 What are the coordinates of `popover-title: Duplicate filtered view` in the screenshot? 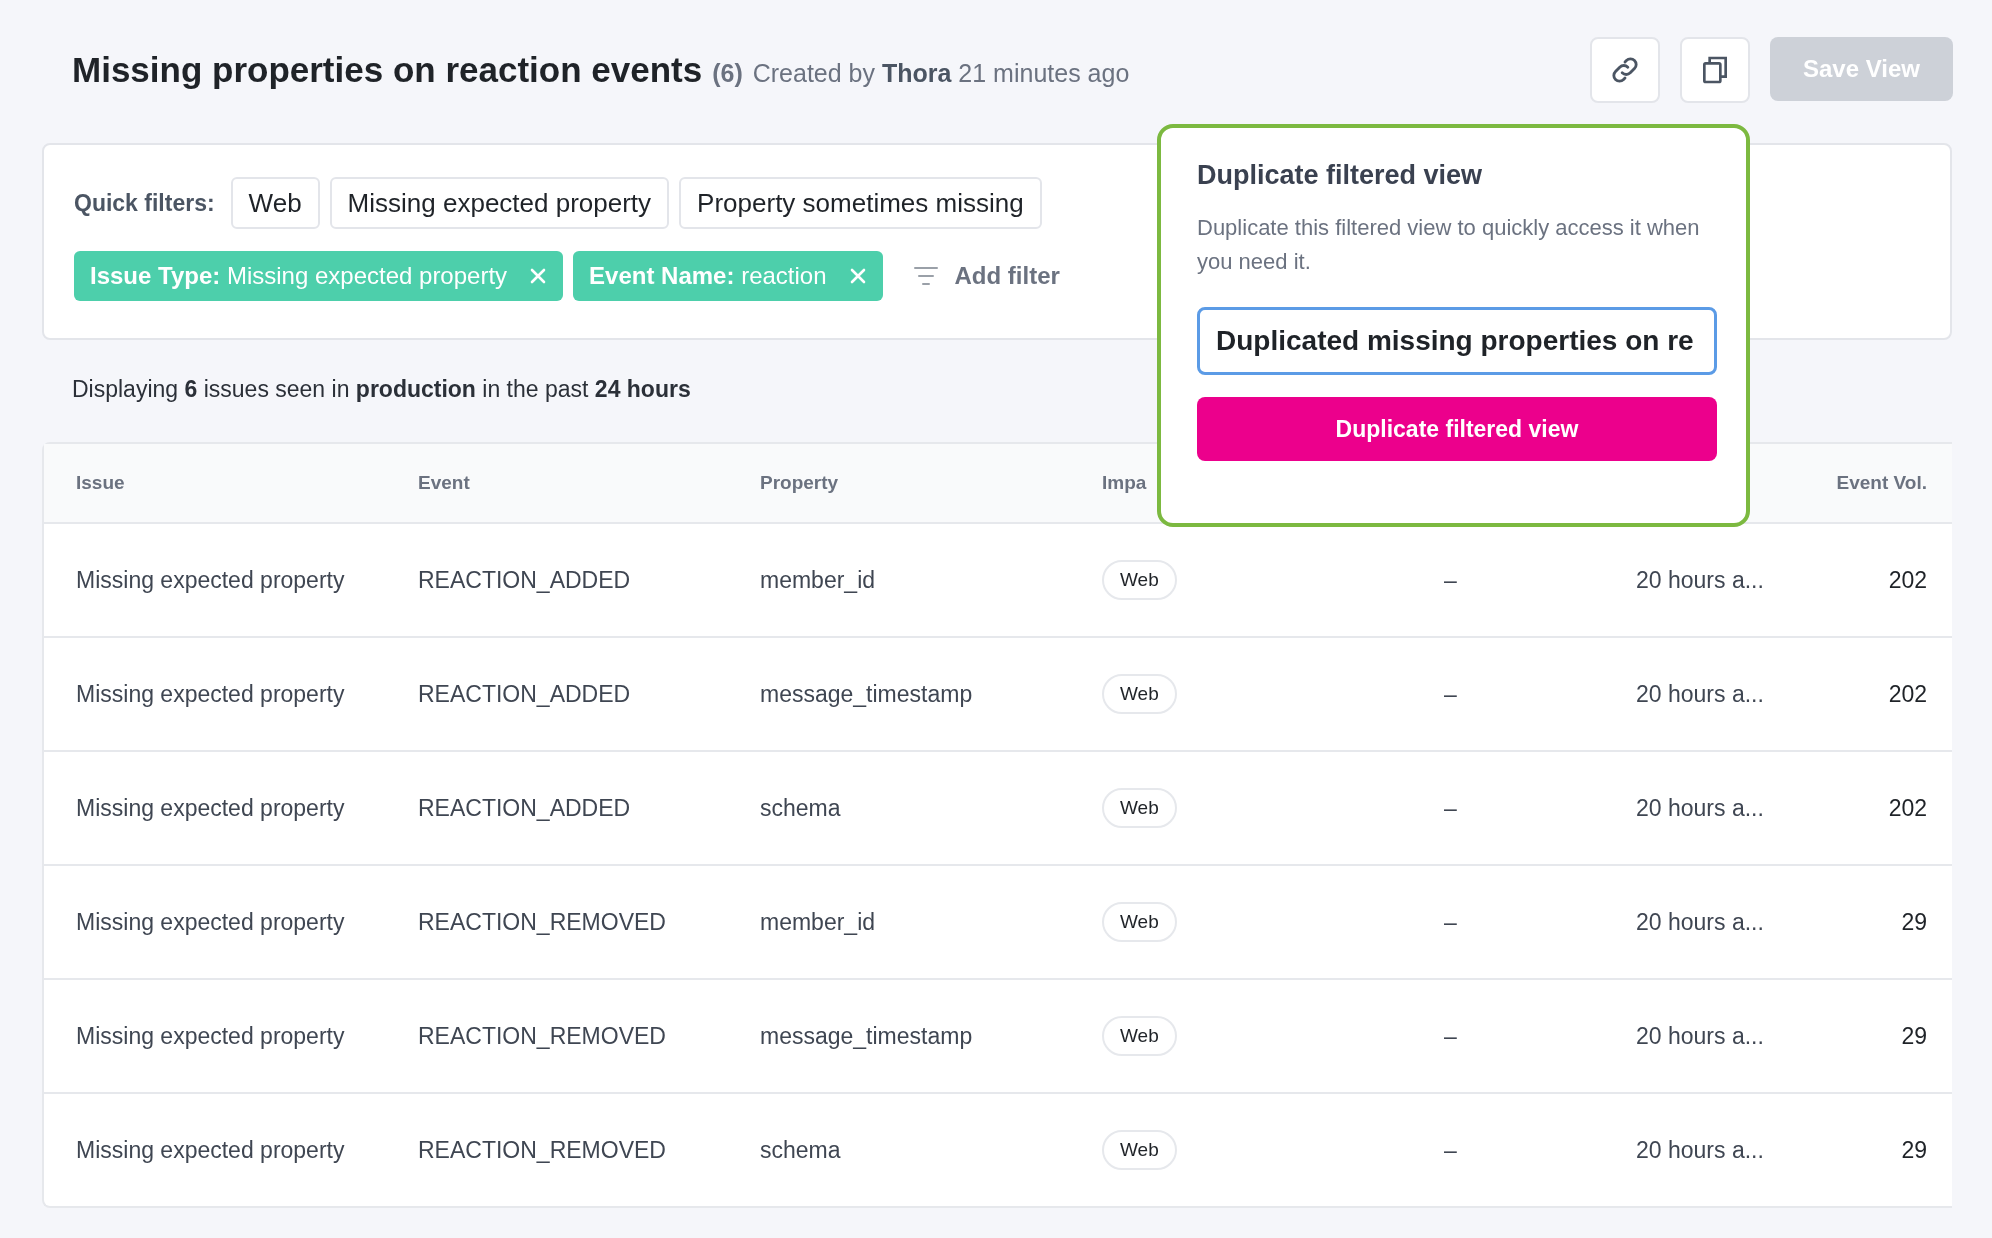 It's located at (1340, 175).